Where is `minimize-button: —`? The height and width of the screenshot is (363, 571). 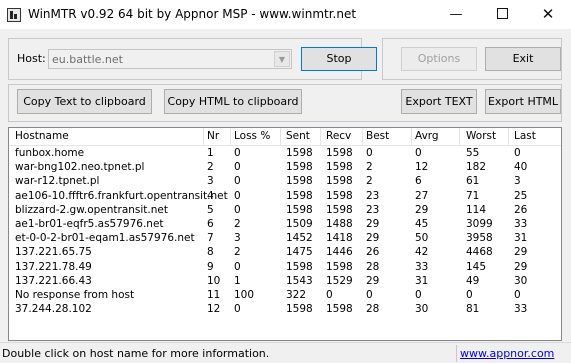 minimize-button: — is located at coordinates (456, 14).